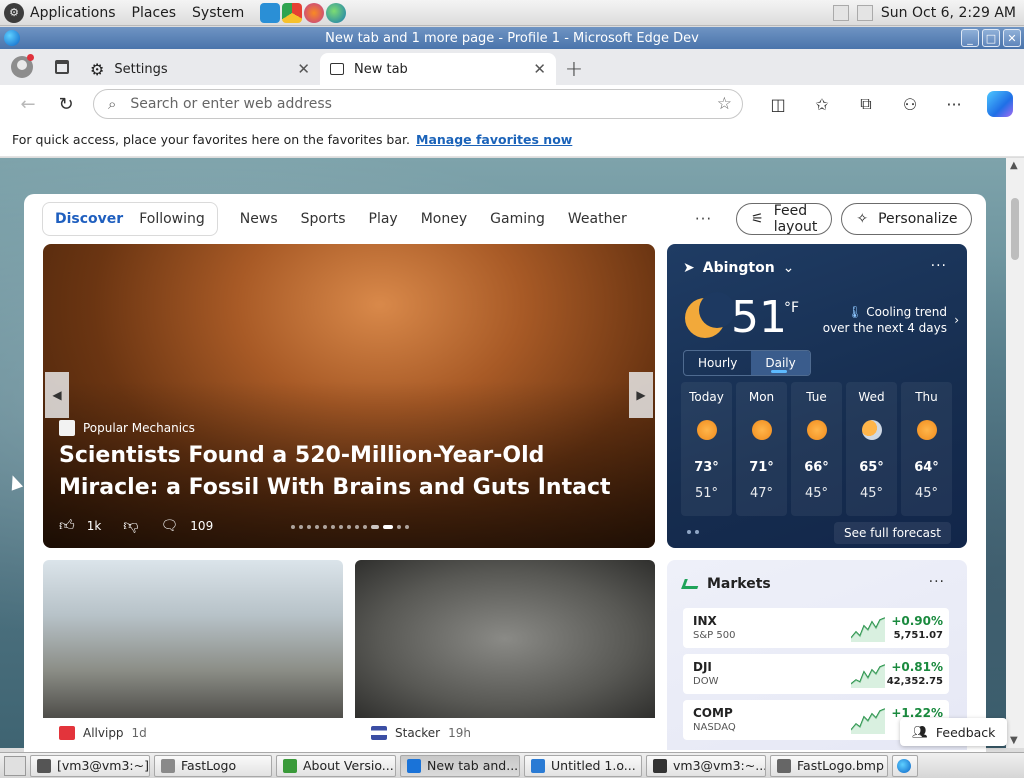 The width and height of the screenshot is (1024, 778). I want to click on day-low: 45°, so click(816, 493).